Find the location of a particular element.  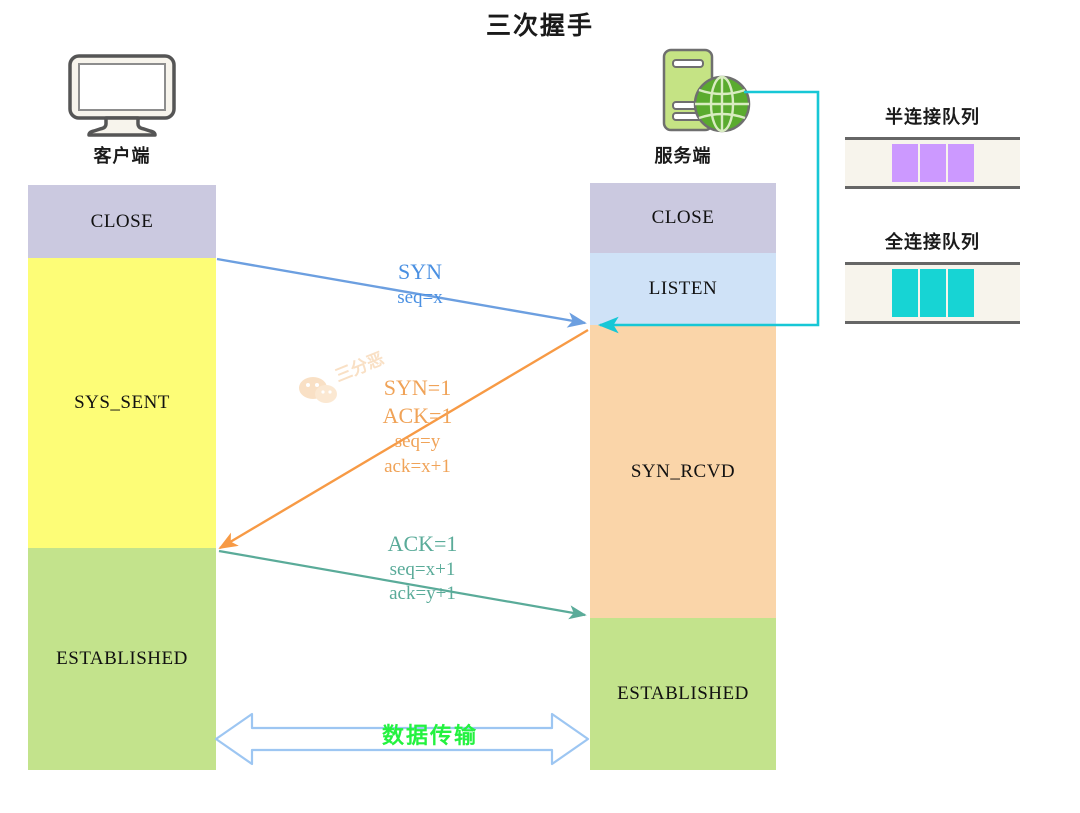

syn-queue-title: 半连接队列 is located at coordinates (932, 117).